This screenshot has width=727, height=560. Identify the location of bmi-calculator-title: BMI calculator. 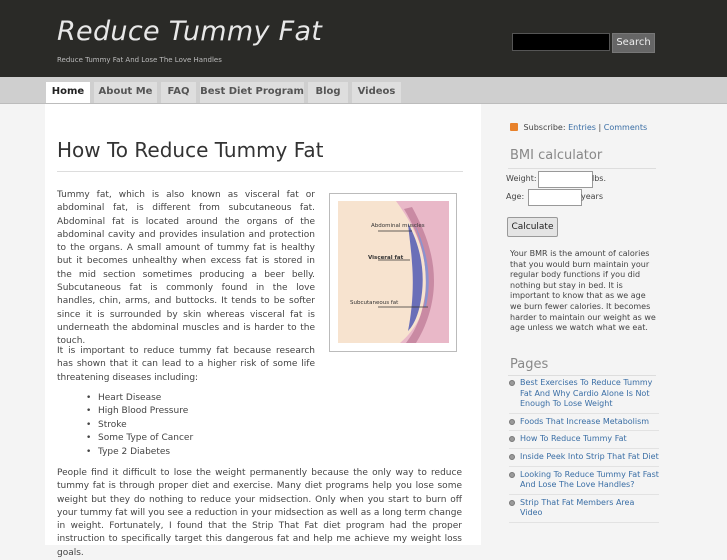
(556, 155).